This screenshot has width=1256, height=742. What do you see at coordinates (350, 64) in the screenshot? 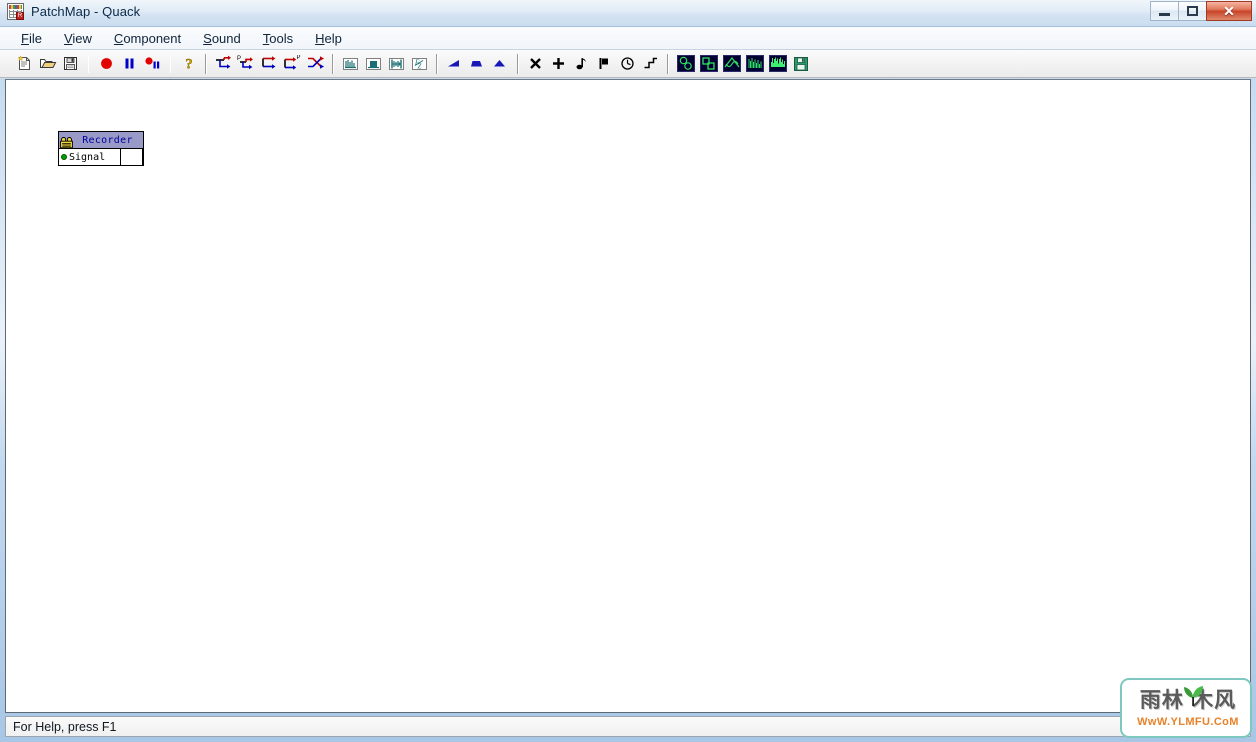
I see `spectrum-bars-icon` at bounding box center [350, 64].